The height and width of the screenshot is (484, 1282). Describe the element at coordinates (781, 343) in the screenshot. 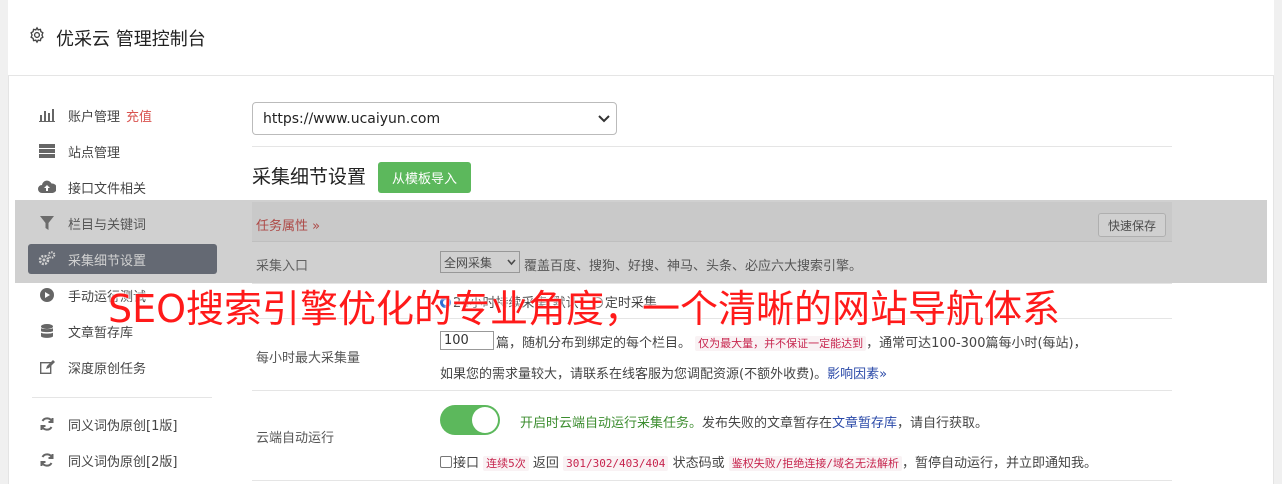

I see `max-note-code: 仅为最大量，并不保证一定能达到` at that location.